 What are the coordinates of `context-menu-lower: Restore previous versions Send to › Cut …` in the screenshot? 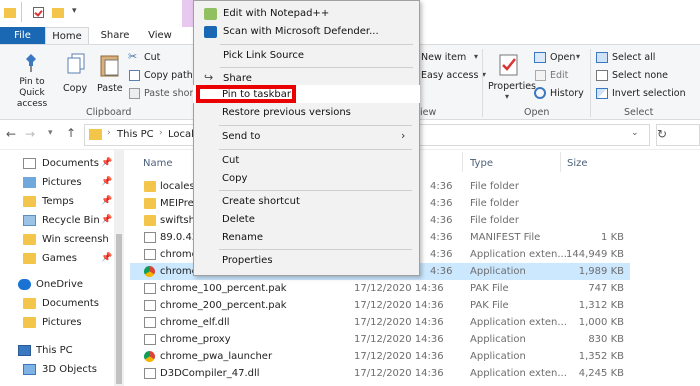 It's located at (306, 190).